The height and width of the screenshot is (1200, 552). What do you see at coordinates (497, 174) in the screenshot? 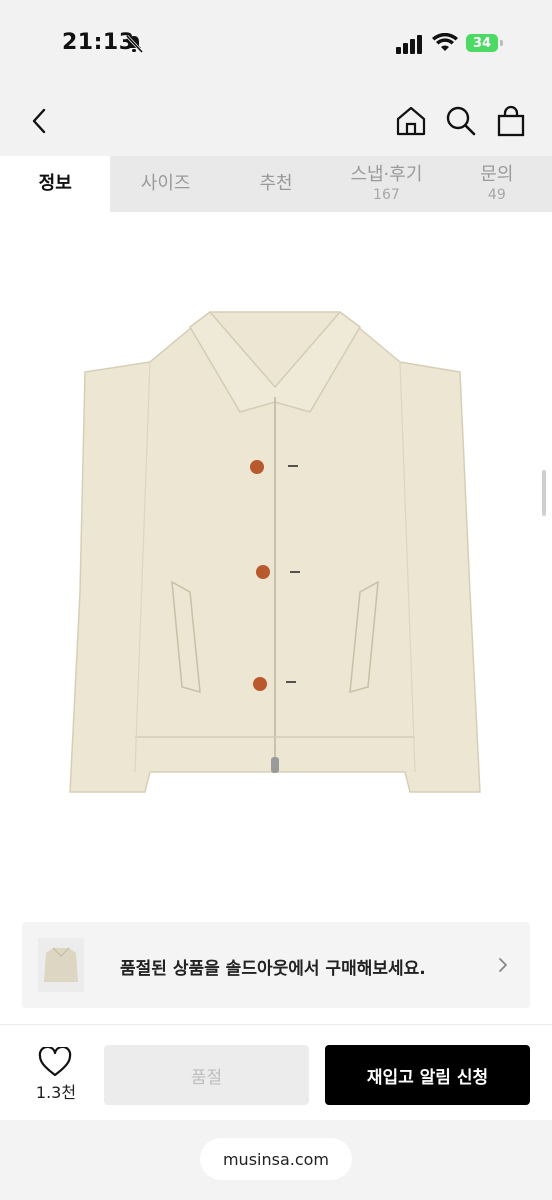
I see `tab-inquiry-label: 문의` at bounding box center [497, 174].